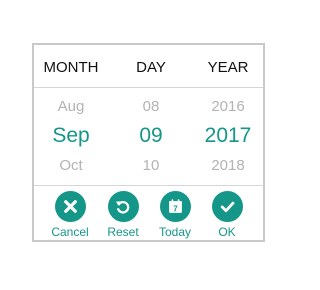 Image resolution: width=320 pixels, height=290 pixels. I want to click on calendar-today-icon: 7, so click(175, 206).